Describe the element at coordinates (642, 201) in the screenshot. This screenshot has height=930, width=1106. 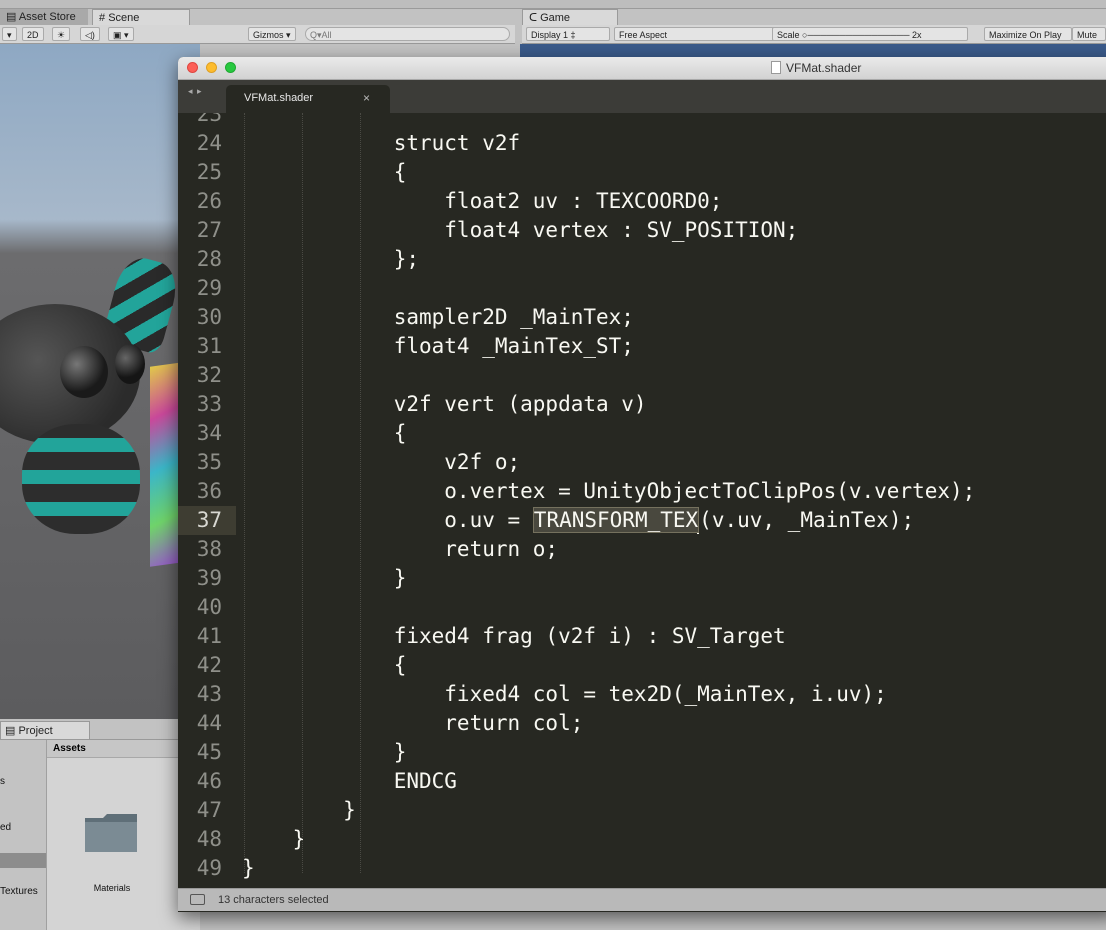
I see `code-line: 26 float2 uv : TEXCOORD0;` at that location.